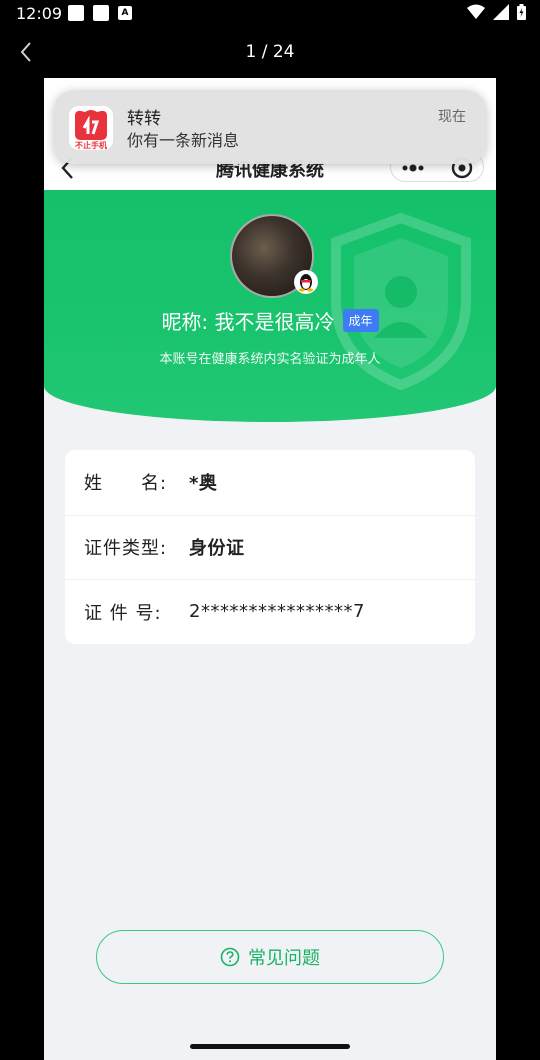 The width and height of the screenshot is (540, 1060). What do you see at coordinates (306, 282) in the screenshot?
I see `qq-penguin-icon` at bounding box center [306, 282].